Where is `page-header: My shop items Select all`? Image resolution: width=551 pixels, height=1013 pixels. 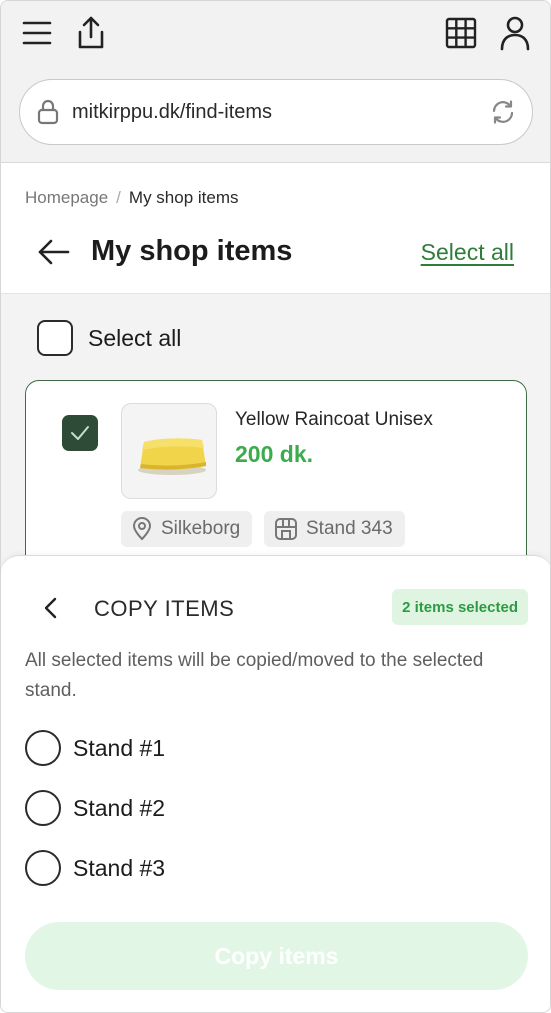
page-header: My shop items Select all is located at coordinates (275, 255).